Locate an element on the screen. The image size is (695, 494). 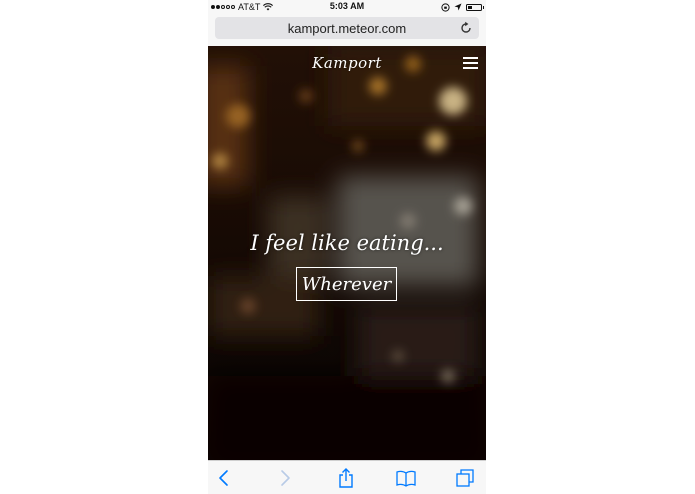
cuisine-choice-button: Wherever is located at coordinates (346, 284).